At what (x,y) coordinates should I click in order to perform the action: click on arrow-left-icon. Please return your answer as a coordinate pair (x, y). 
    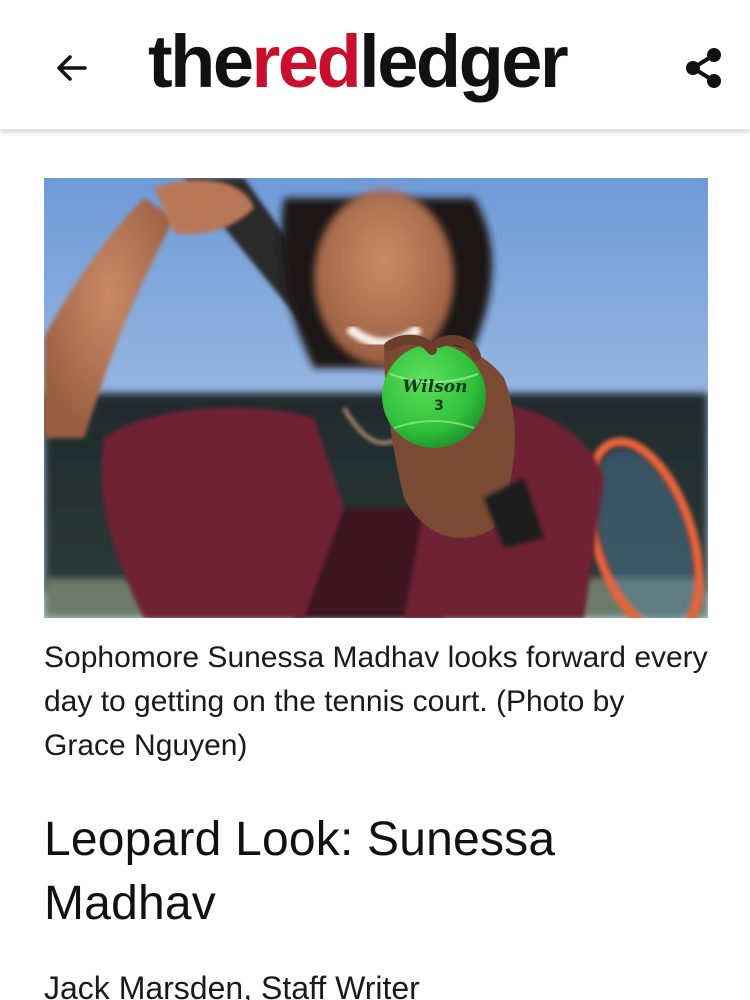
    Looking at the image, I should click on (72, 68).